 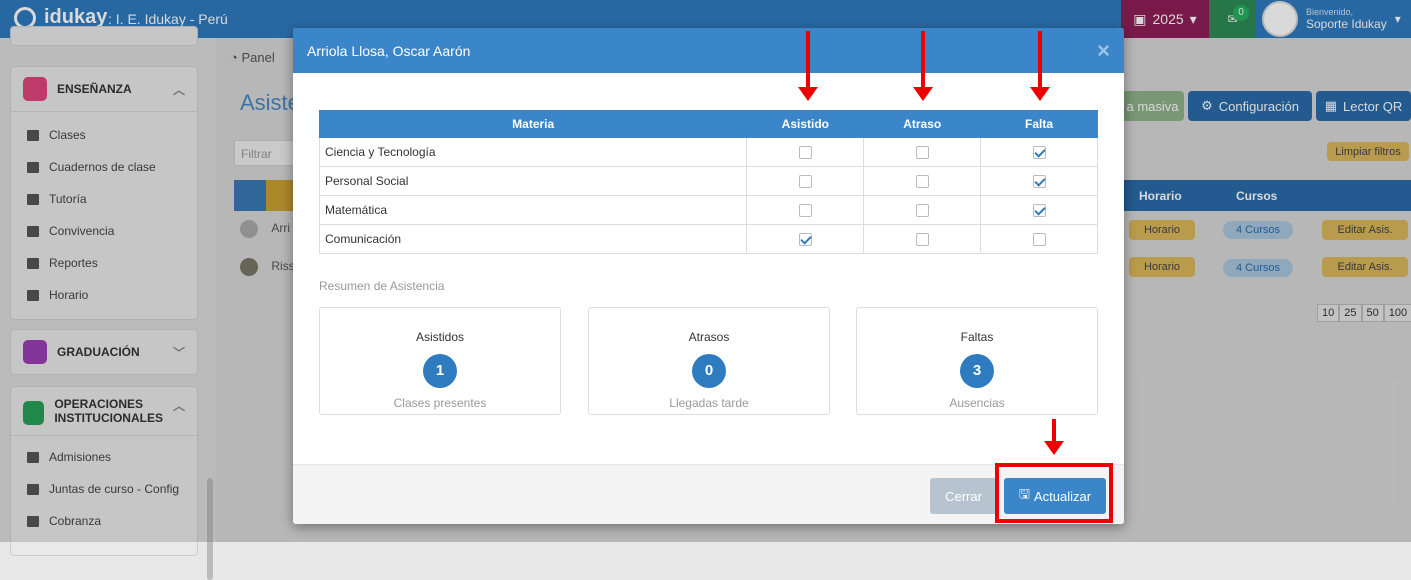 What do you see at coordinates (281, 228) in the screenshot?
I see `row-name: Arri` at bounding box center [281, 228].